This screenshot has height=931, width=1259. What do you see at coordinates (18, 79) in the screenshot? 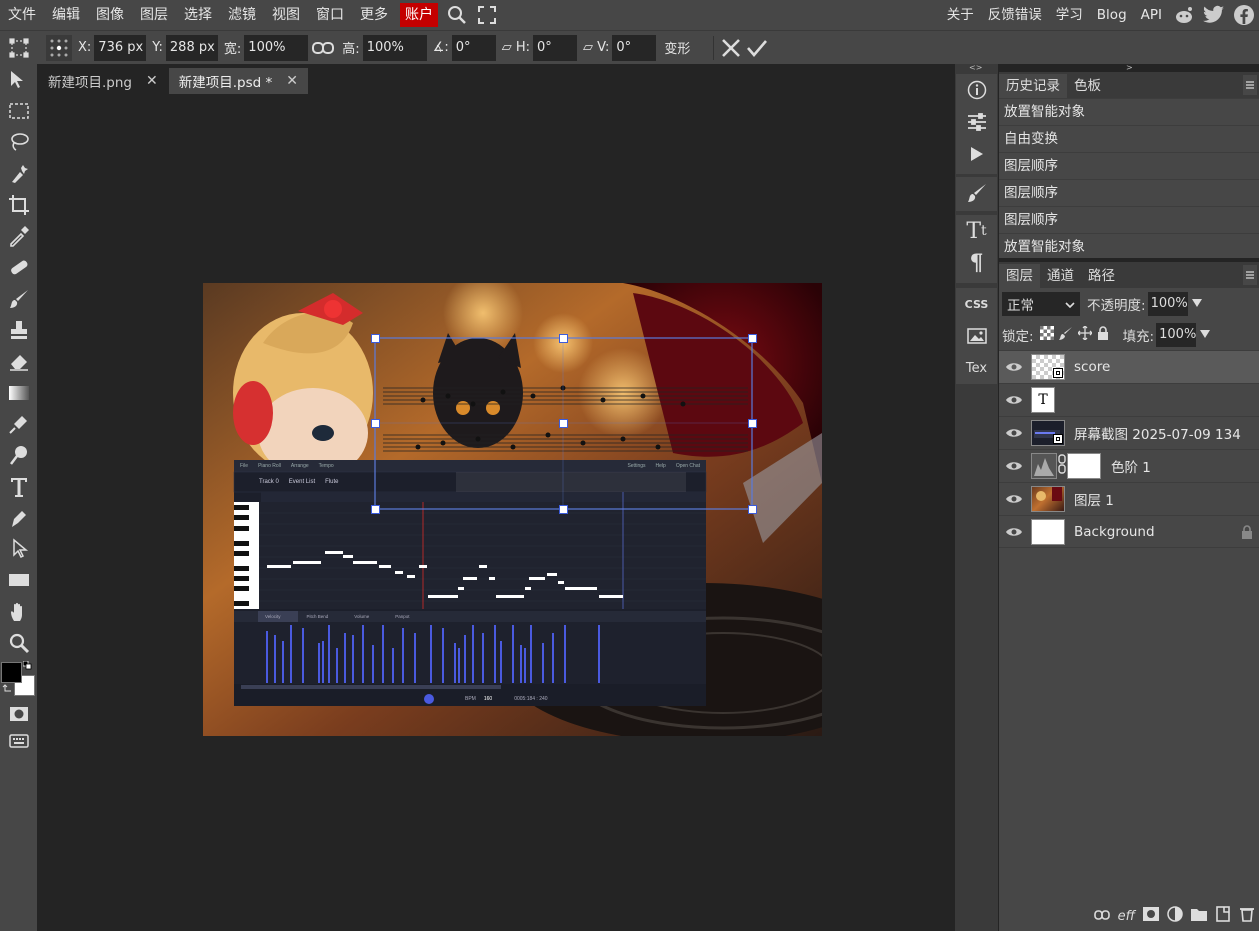
I see `move-tool-icon` at bounding box center [18, 79].